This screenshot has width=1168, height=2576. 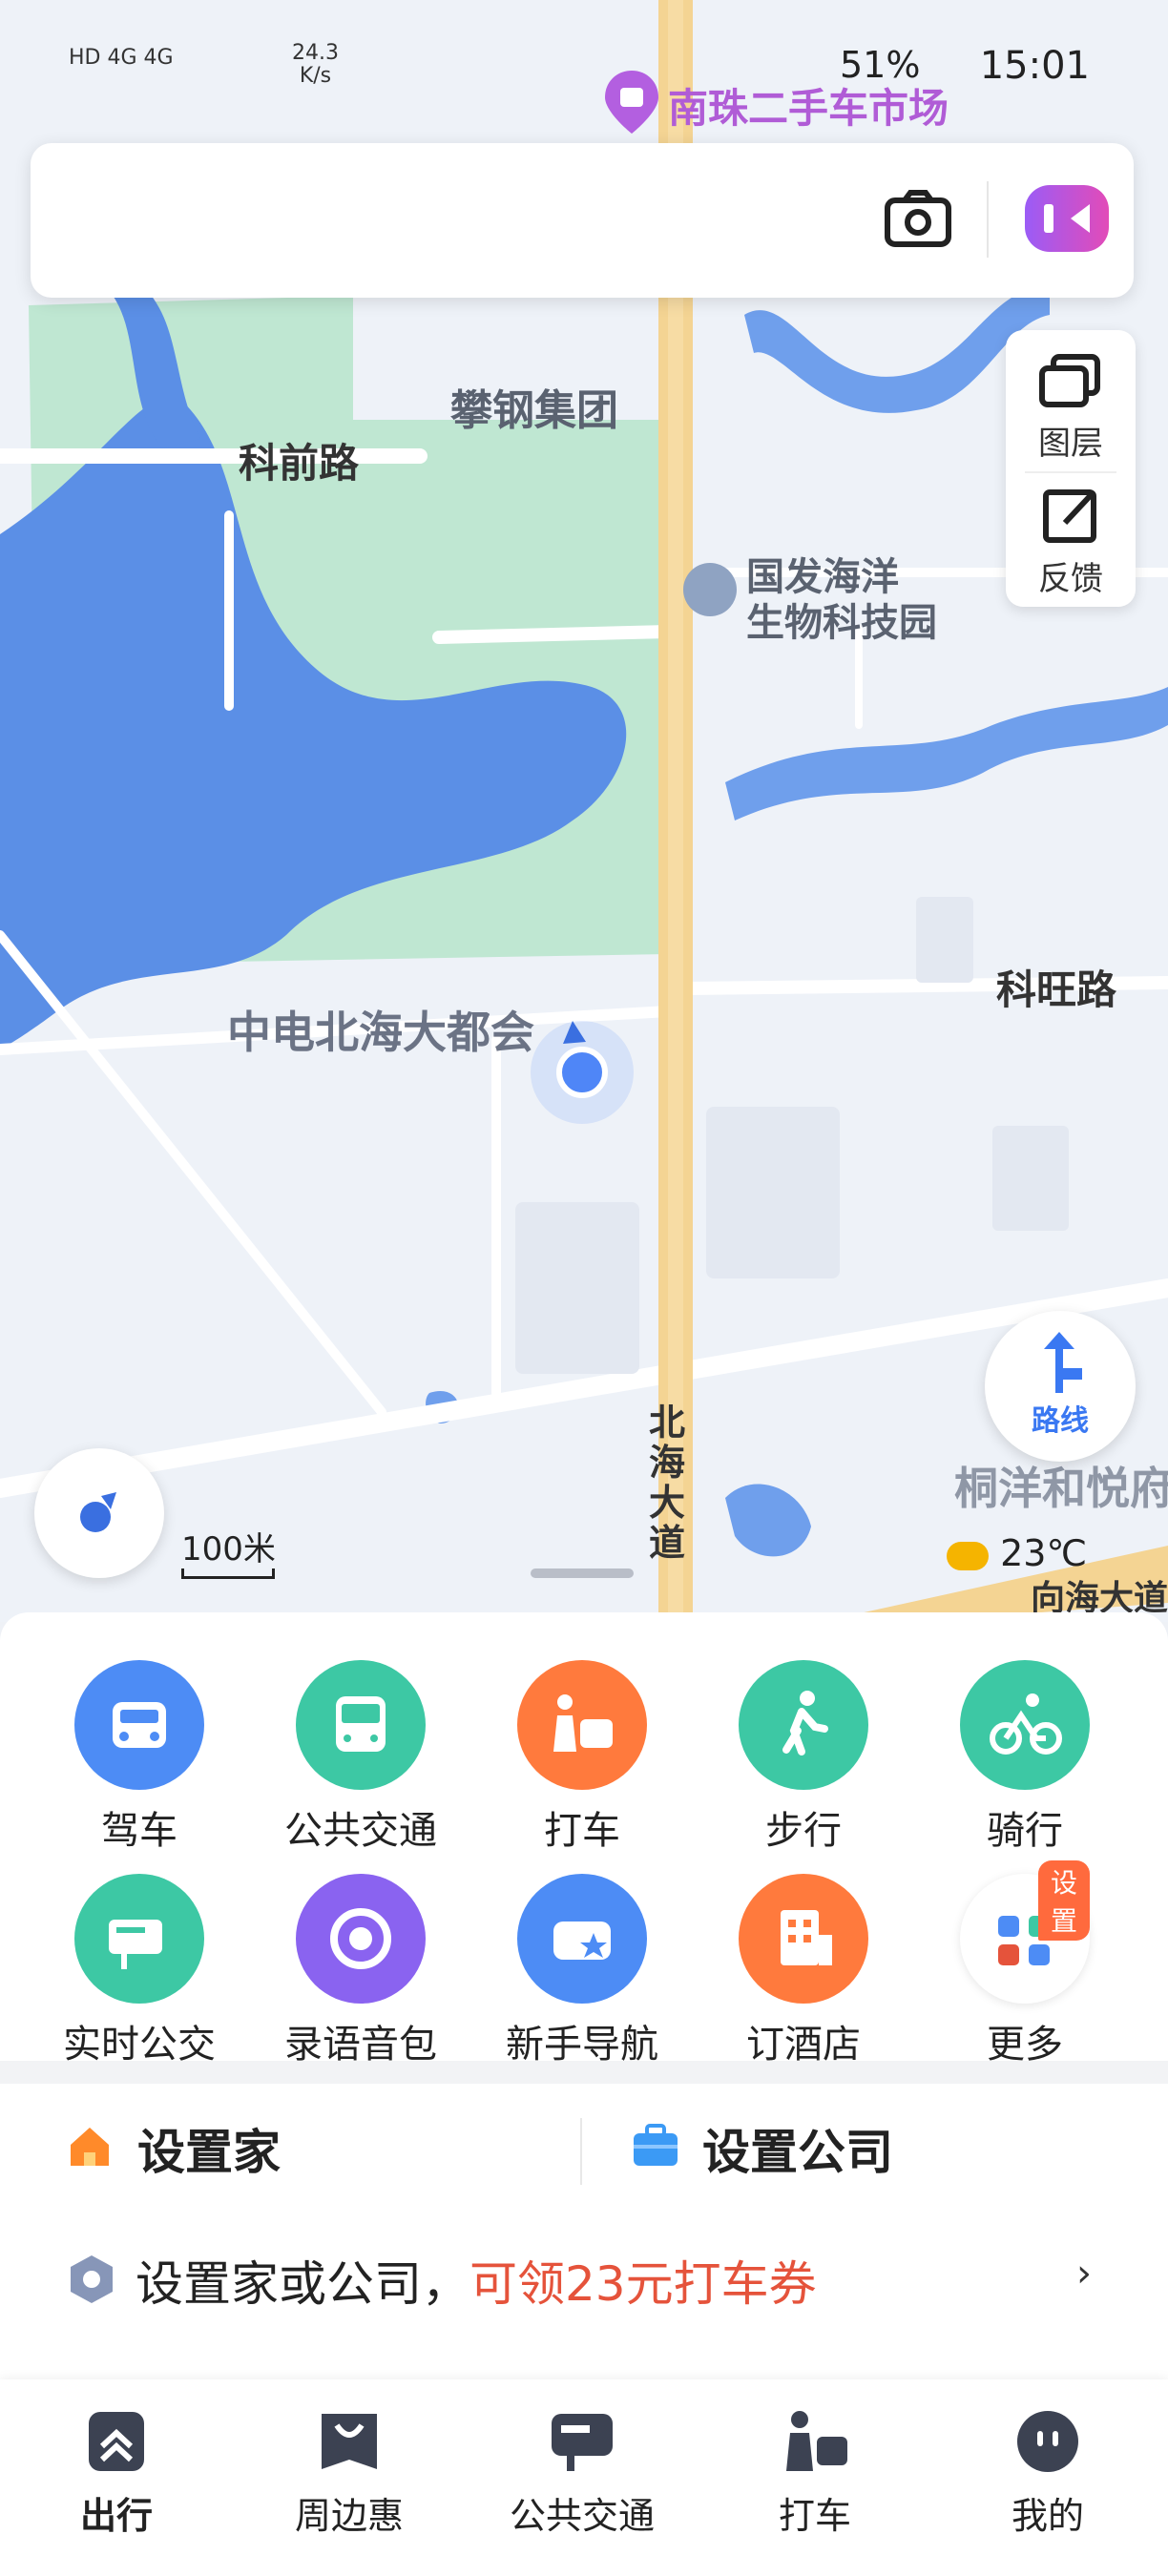 I want to click on section-separator, so click(x=584, y=2072).